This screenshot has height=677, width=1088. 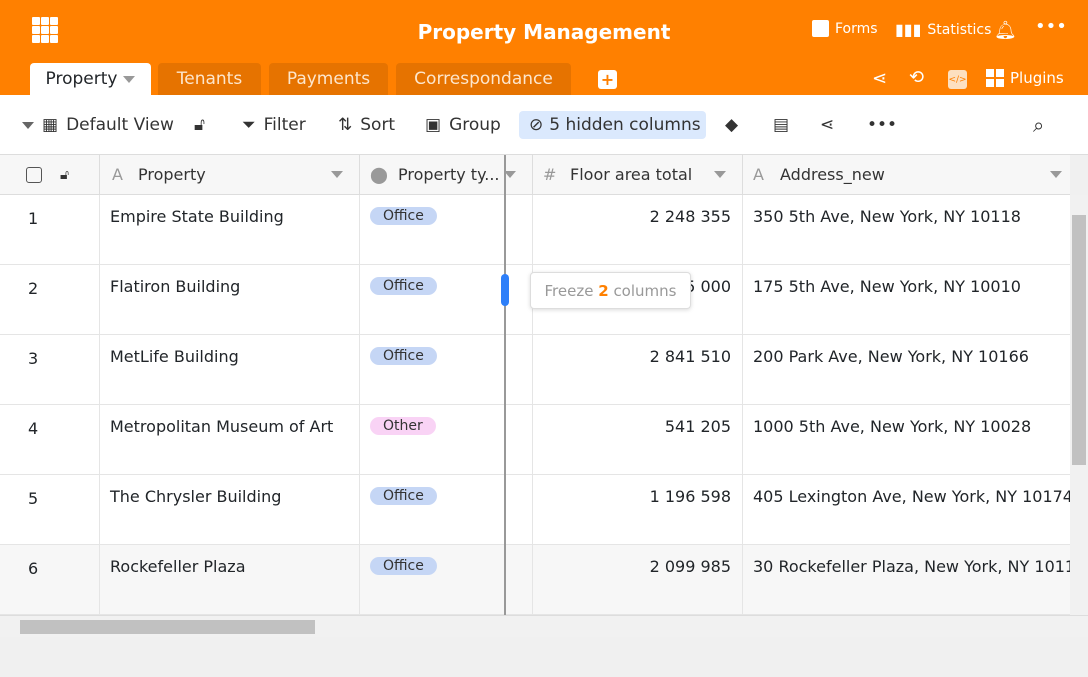 I want to click on column-header-address: A Address_new, so click(x=906, y=175).